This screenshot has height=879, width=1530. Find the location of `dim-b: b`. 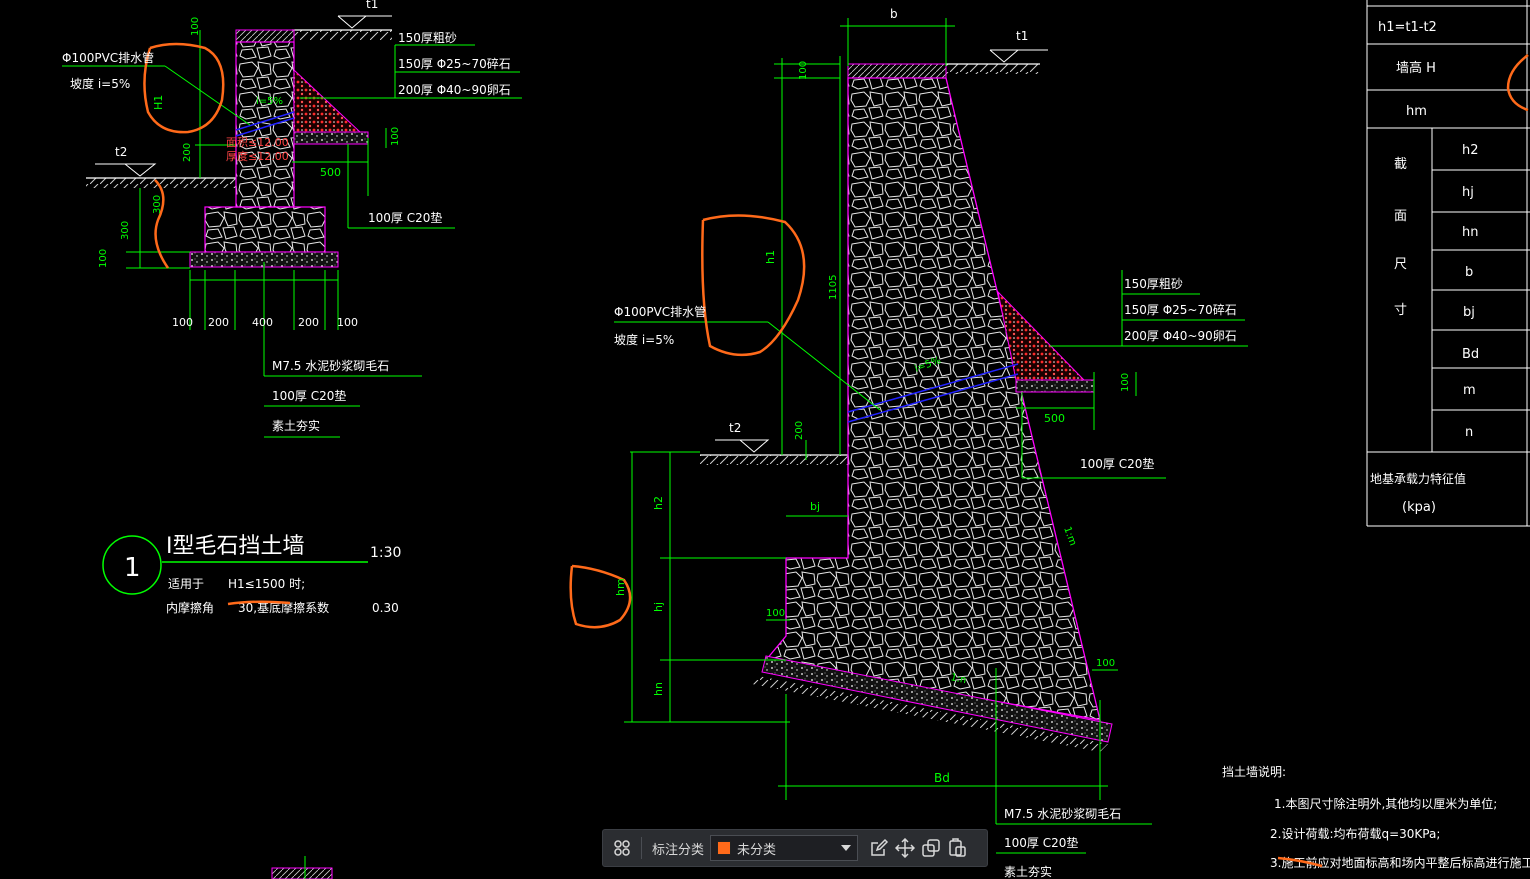

dim-b: b is located at coordinates (894, 14).